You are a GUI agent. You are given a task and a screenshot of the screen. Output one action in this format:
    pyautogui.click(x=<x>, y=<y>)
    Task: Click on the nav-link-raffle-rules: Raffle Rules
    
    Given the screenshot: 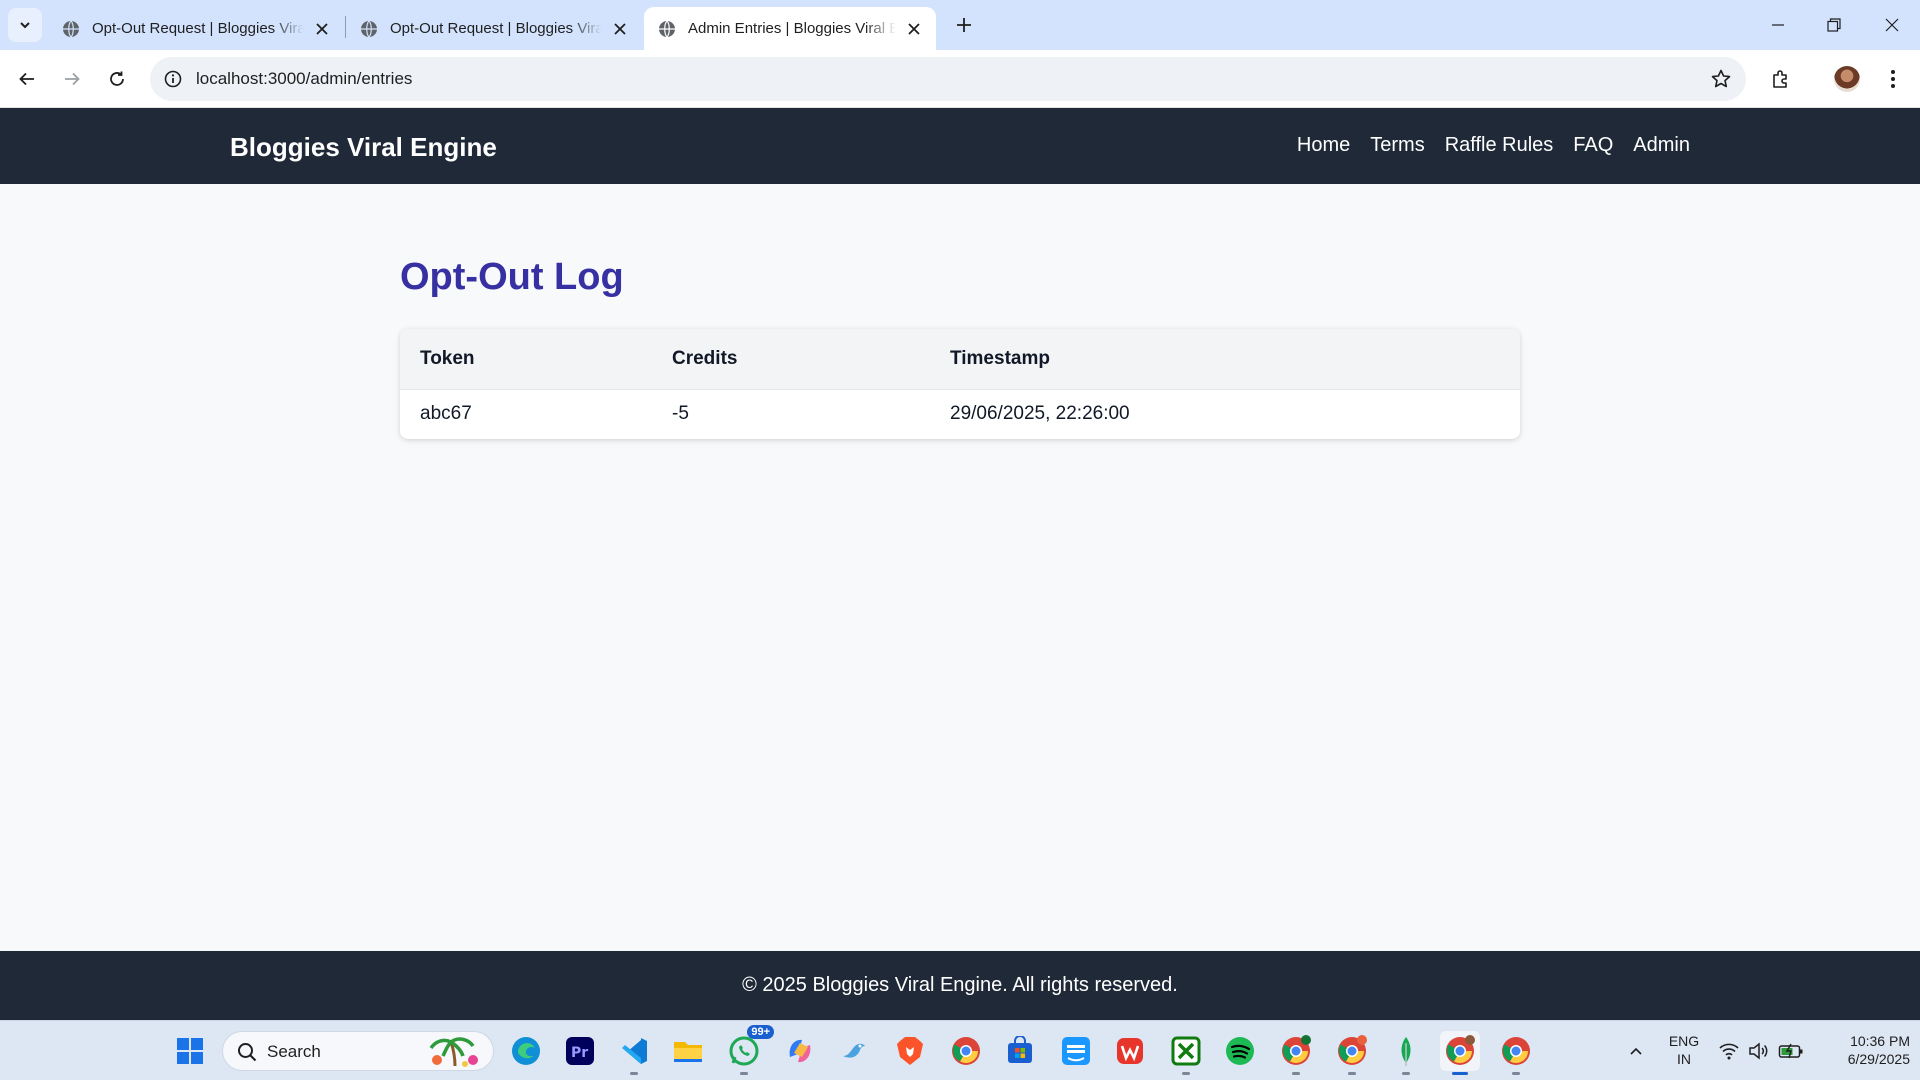 What is the action you would take?
    pyautogui.click(x=1499, y=145)
    